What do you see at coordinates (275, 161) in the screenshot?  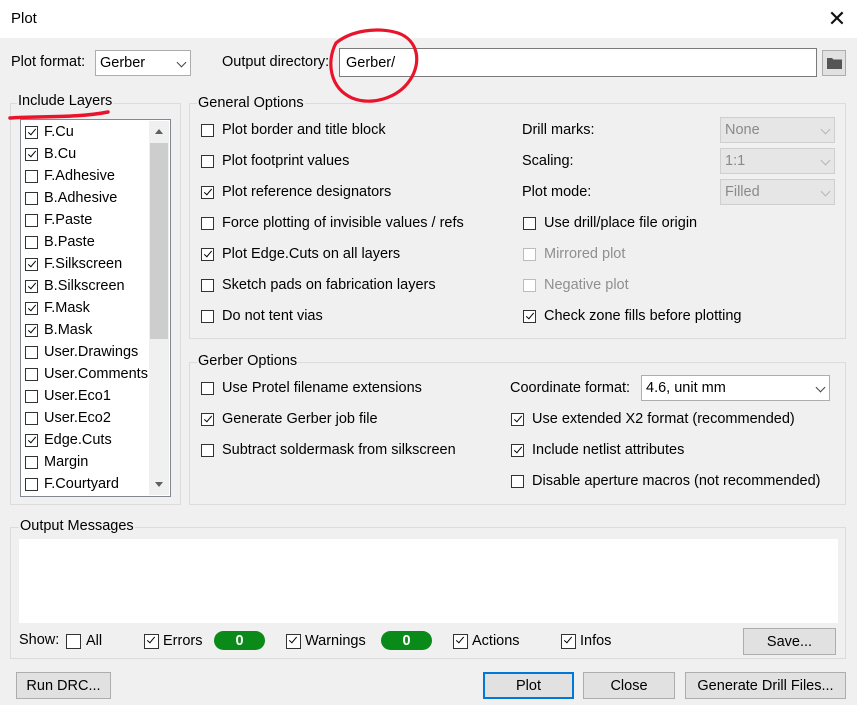 I see `plot-fp-values-checkbox: Plot footprint values` at bounding box center [275, 161].